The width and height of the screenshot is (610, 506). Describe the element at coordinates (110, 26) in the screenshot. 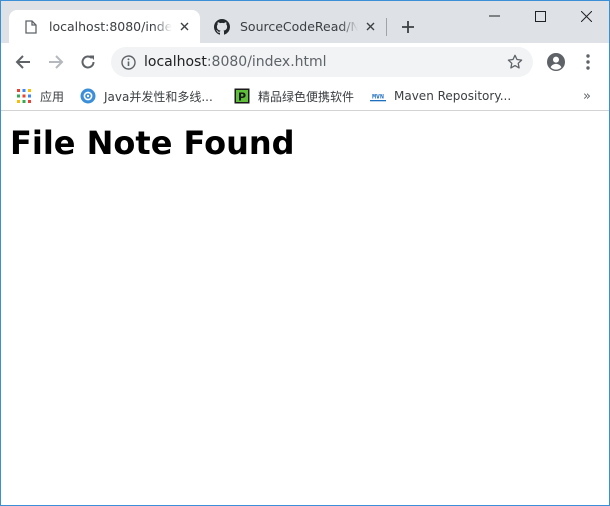

I see `tab-title: localhost:8080/index.html` at that location.